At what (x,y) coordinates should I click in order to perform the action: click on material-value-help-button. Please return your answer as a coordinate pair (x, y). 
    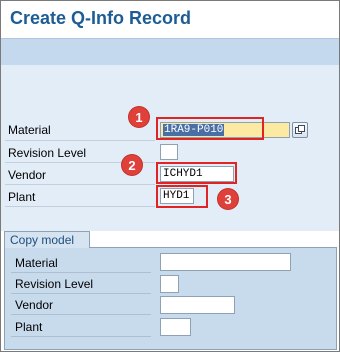
    Looking at the image, I should click on (300, 130).